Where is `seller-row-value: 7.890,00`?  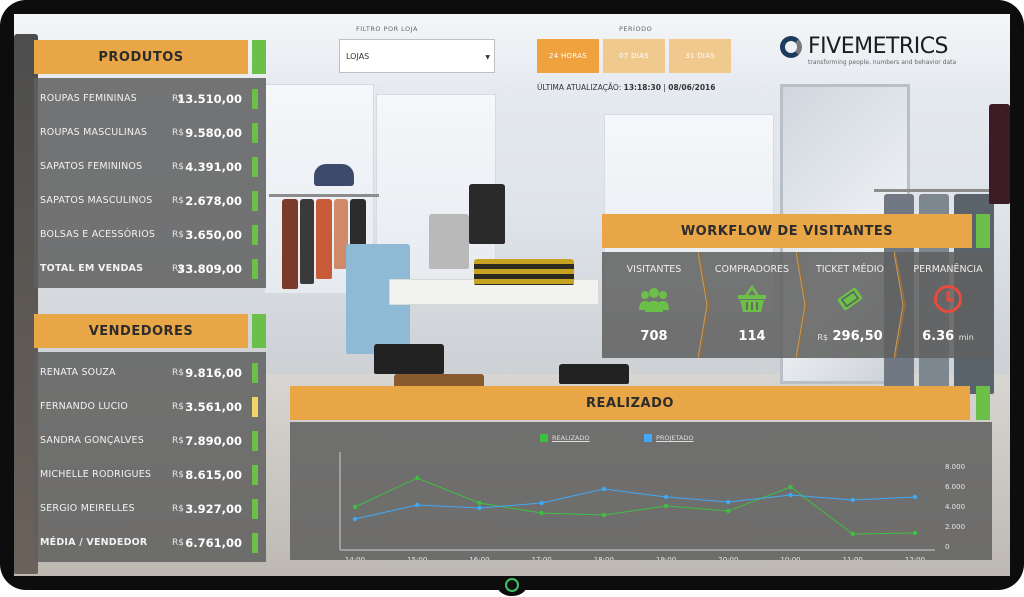
seller-row-value: 7.890,00 is located at coordinates (213, 440).